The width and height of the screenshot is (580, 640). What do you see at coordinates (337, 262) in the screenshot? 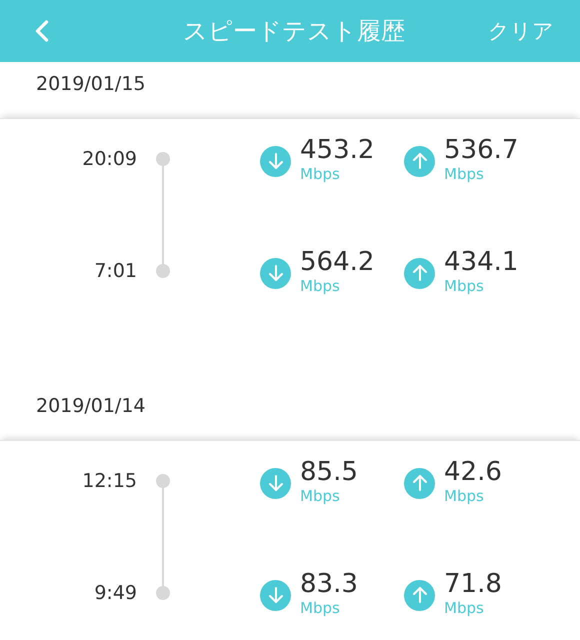
I see `download-speed: 564.2` at bounding box center [337, 262].